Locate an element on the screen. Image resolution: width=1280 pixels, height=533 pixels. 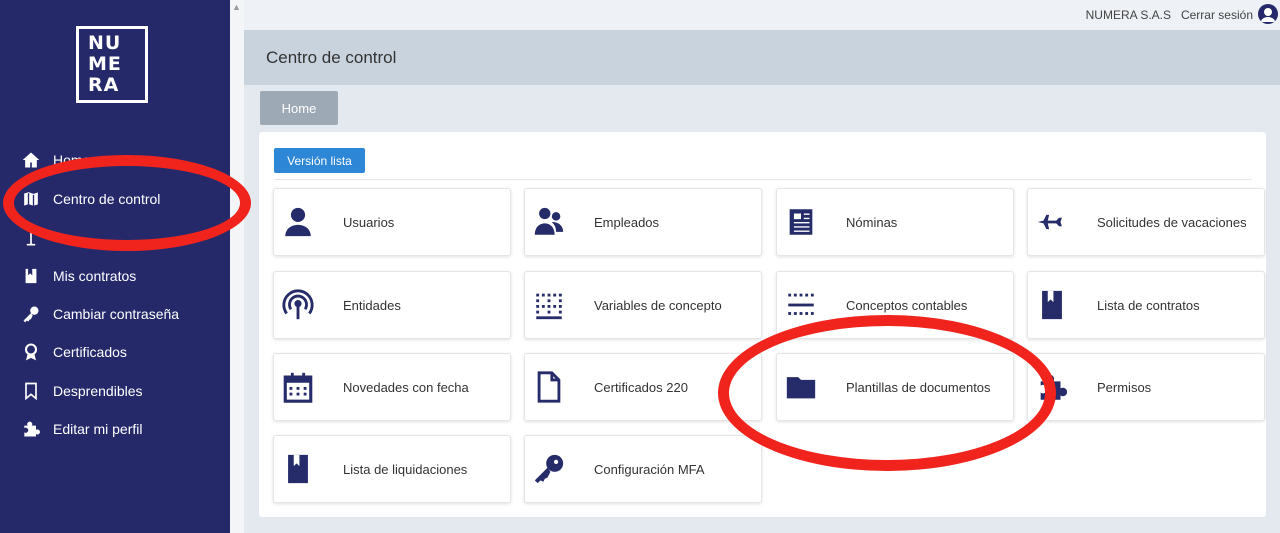
card-label: Empleados is located at coordinates (627, 222).